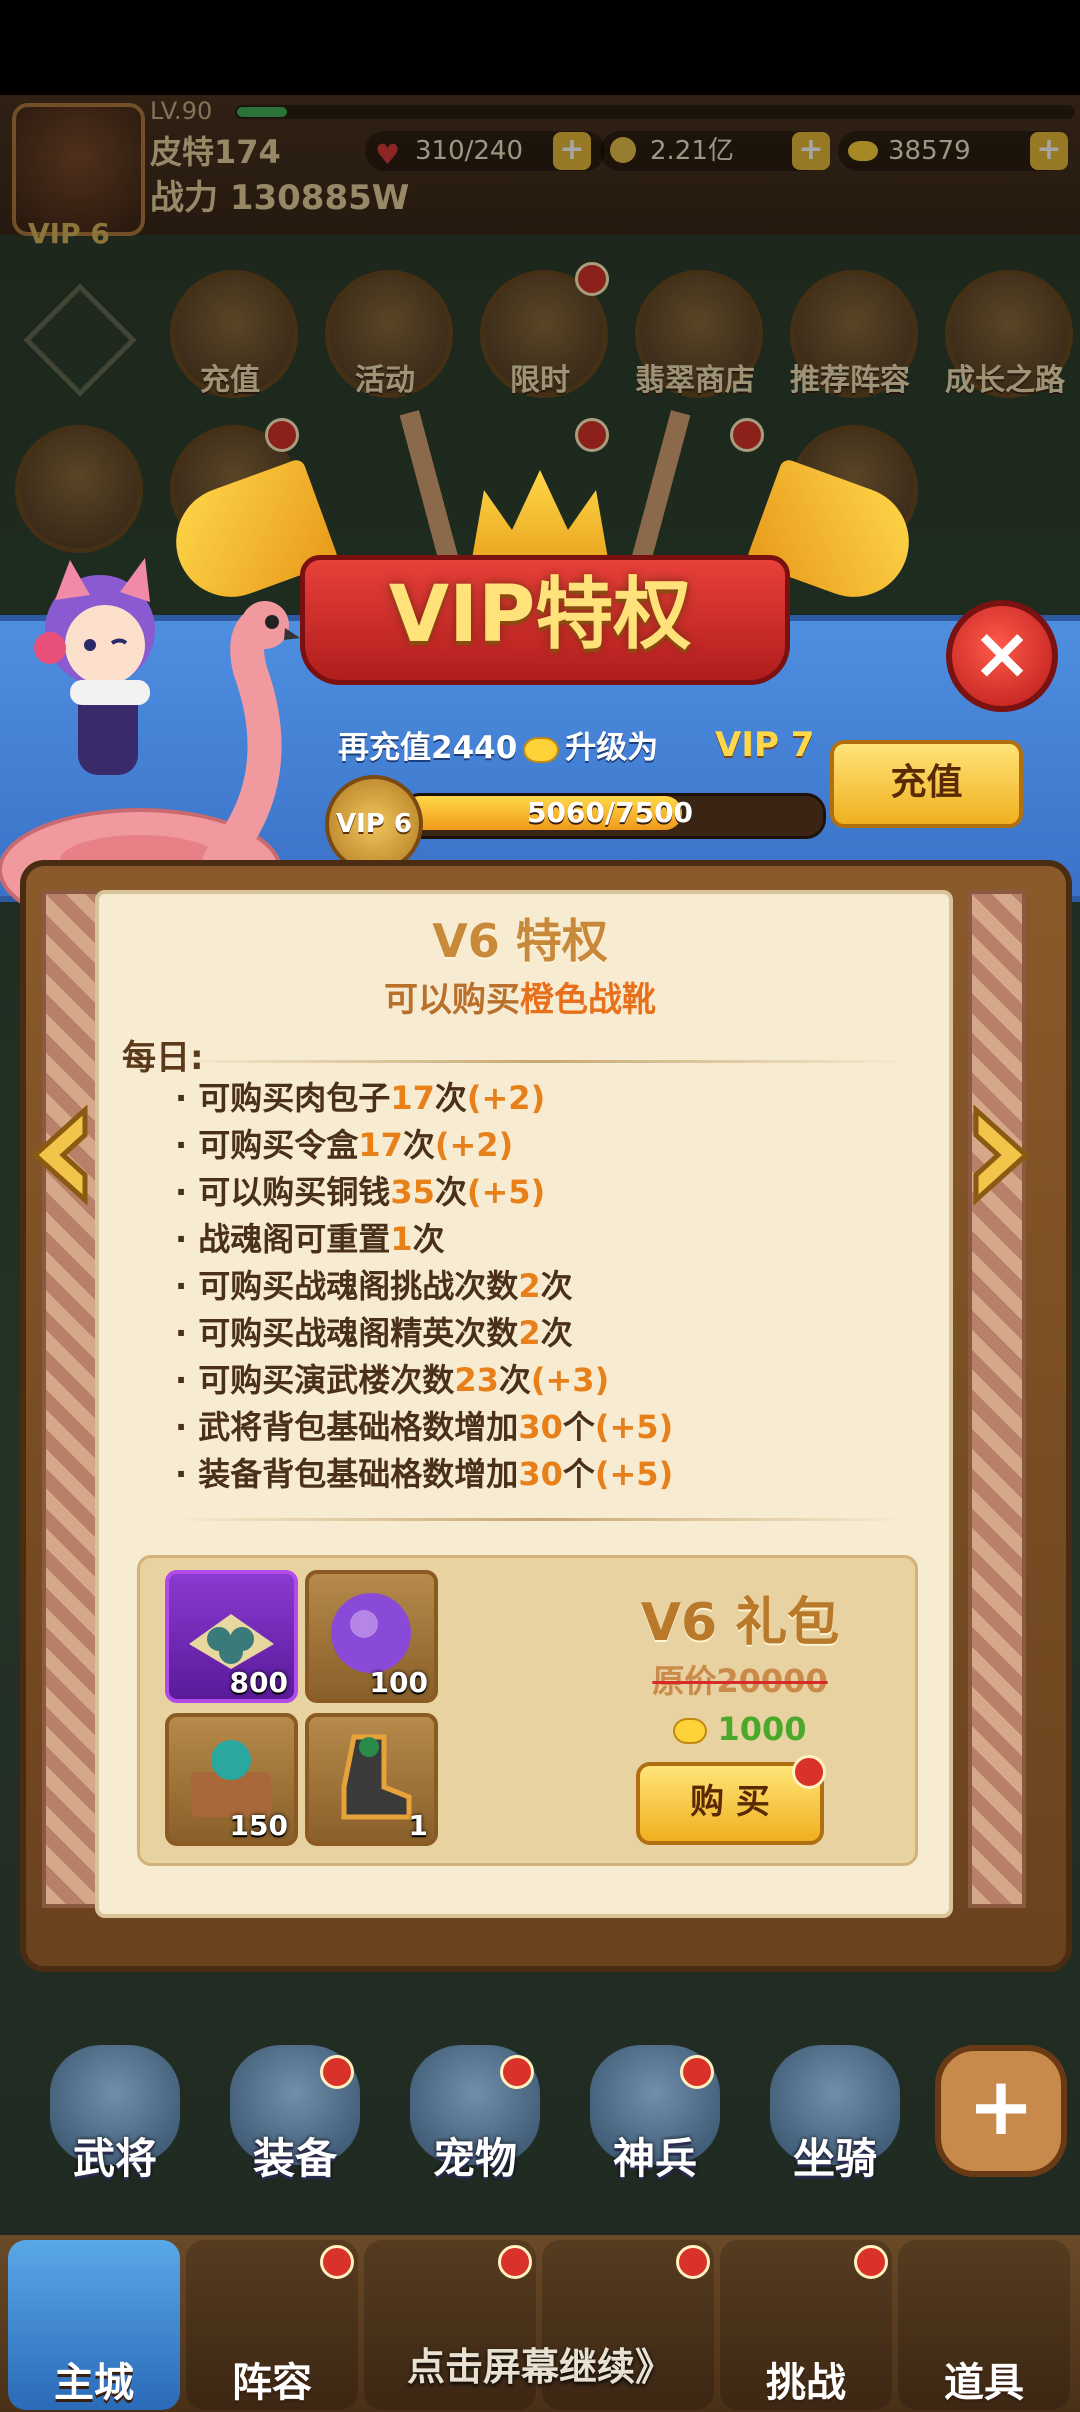  I want to click on current-vip-badge: VIP 6, so click(374, 824).